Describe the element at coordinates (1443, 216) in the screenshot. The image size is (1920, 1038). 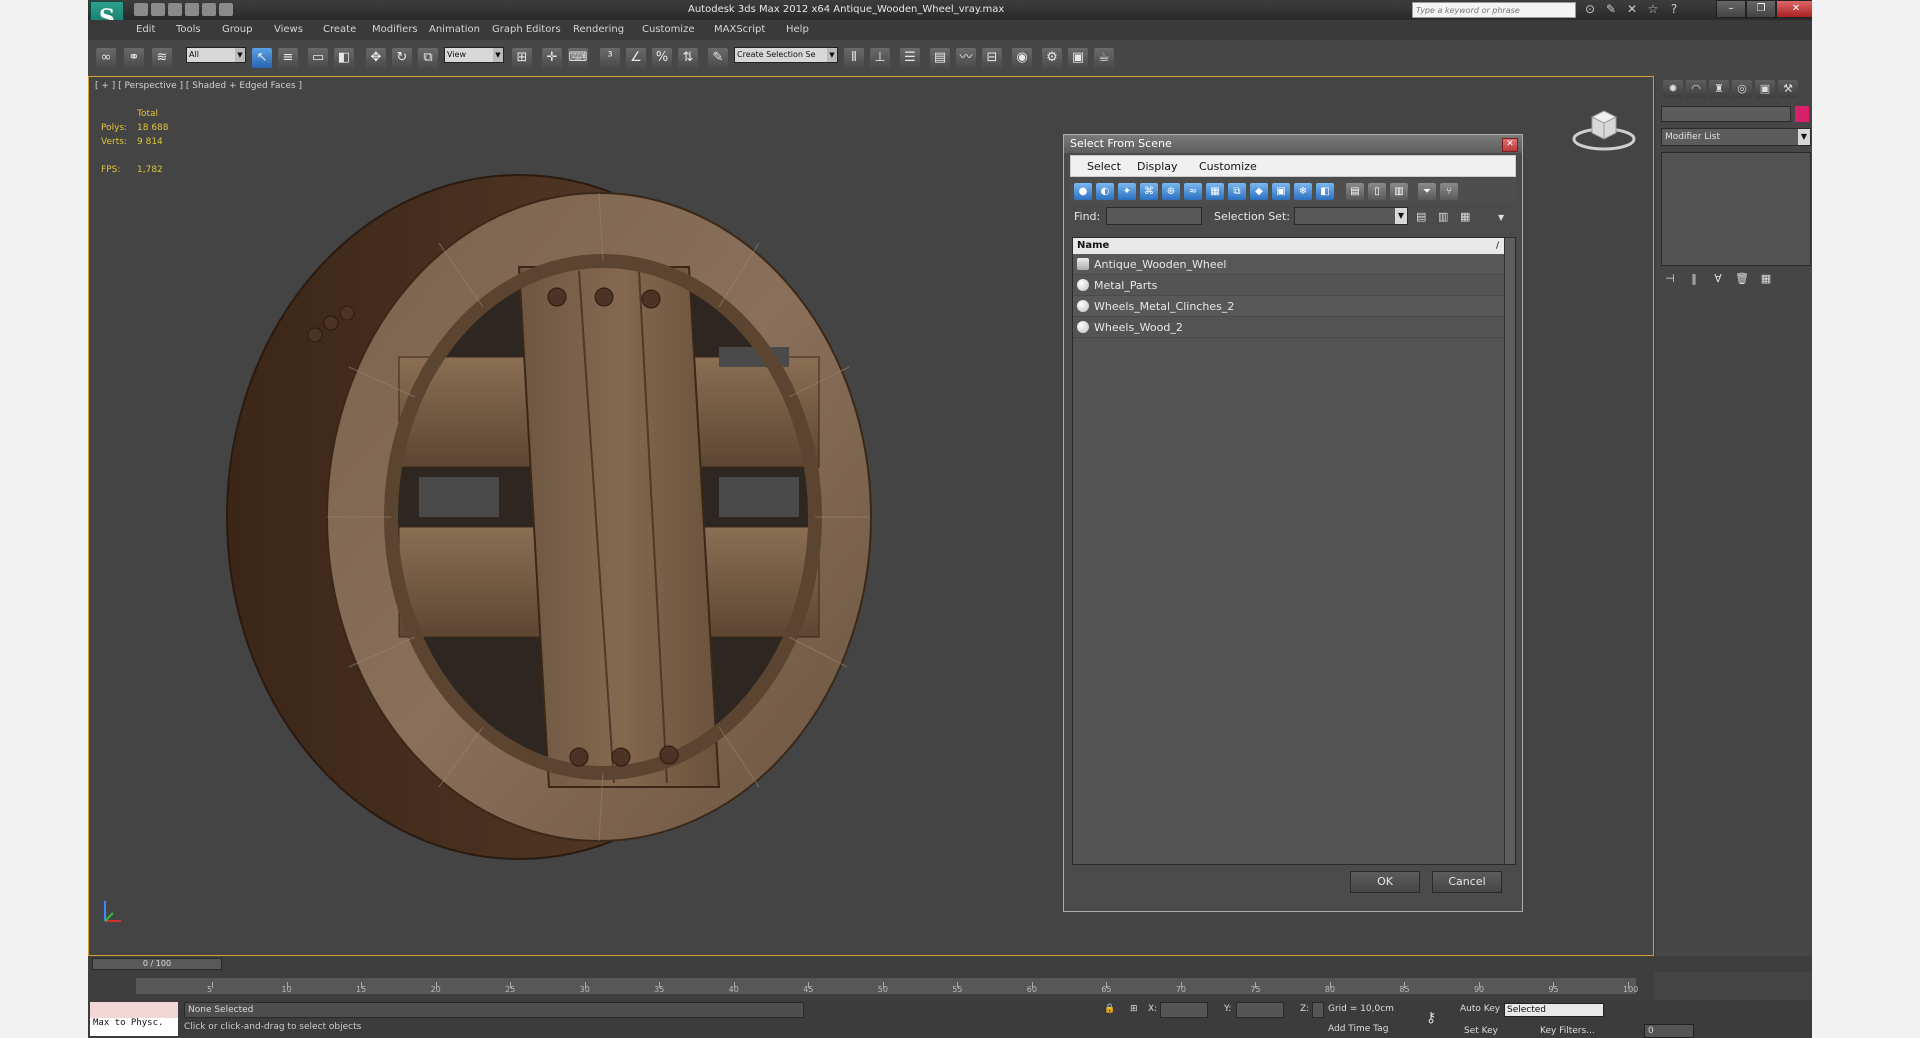
I see `add-to-set-icon: ▥` at that location.